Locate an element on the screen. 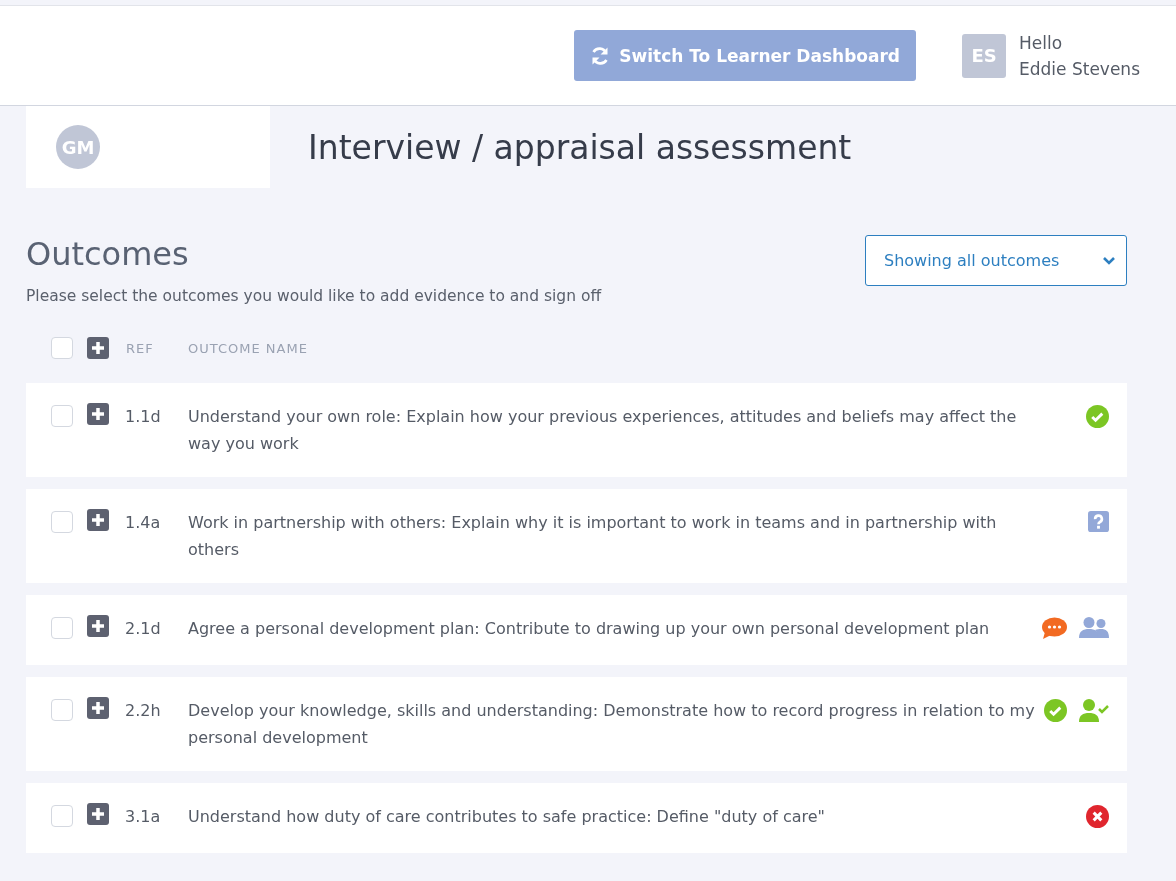 The width and height of the screenshot is (1176, 881). outcome-card: 1.4a Work in partnership with others: Explain why it is important to work in teams and in partnership with others is located at coordinates (576, 536).